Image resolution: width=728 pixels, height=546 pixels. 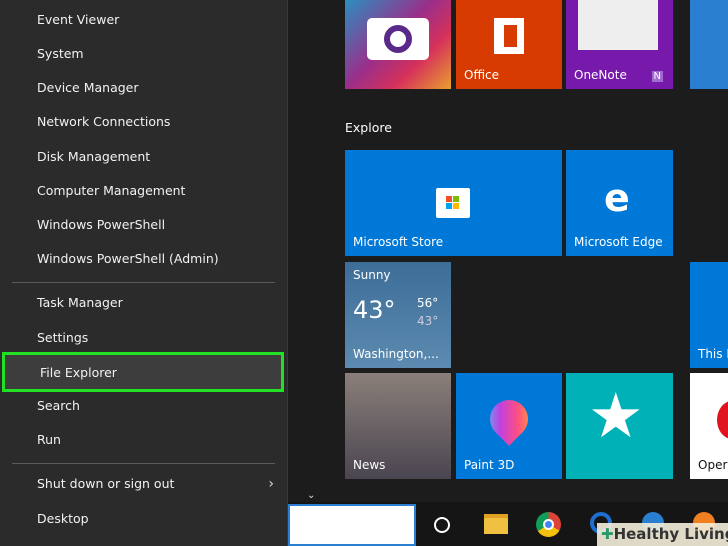 I want to click on menu-item-search: Search, so click(x=144, y=406).